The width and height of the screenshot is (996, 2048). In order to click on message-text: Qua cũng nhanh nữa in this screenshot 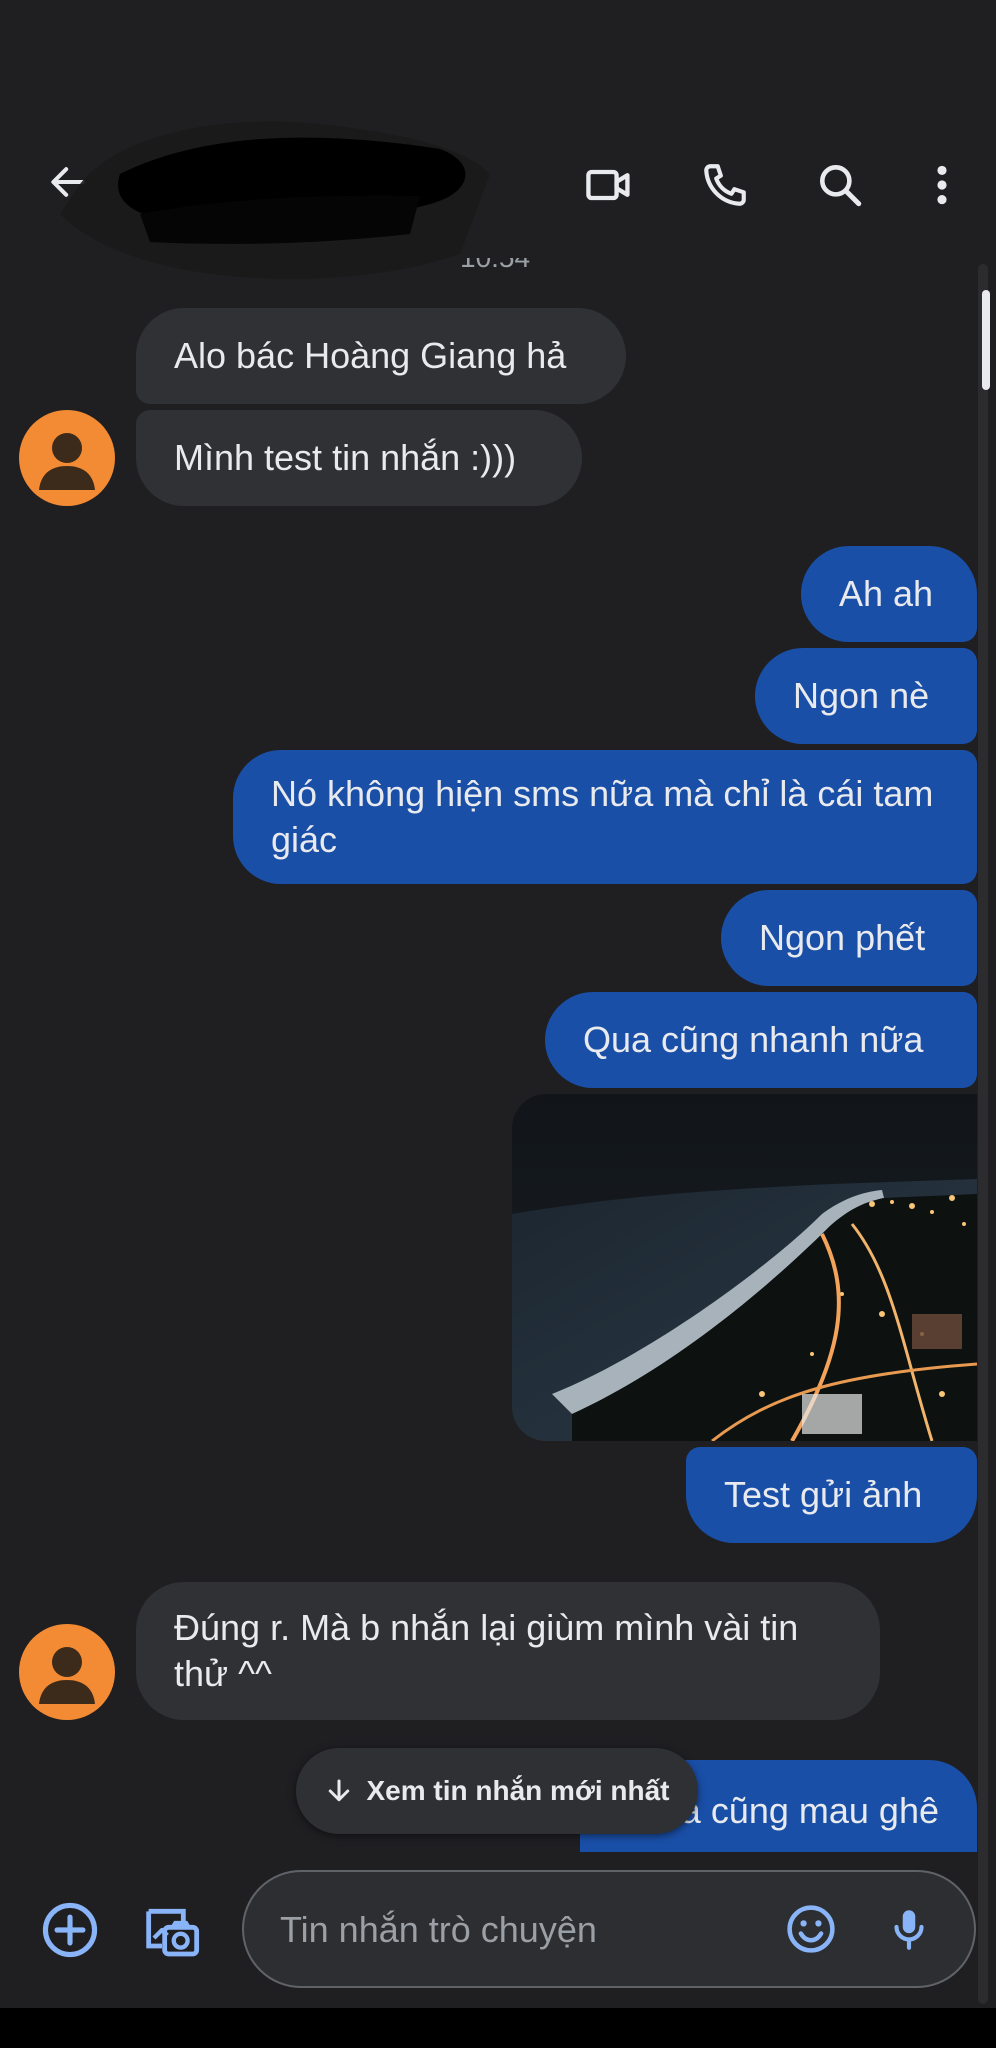, I will do `click(753, 1039)`.